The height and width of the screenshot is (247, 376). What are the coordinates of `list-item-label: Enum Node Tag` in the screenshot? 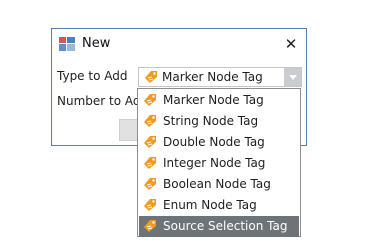 It's located at (210, 205).